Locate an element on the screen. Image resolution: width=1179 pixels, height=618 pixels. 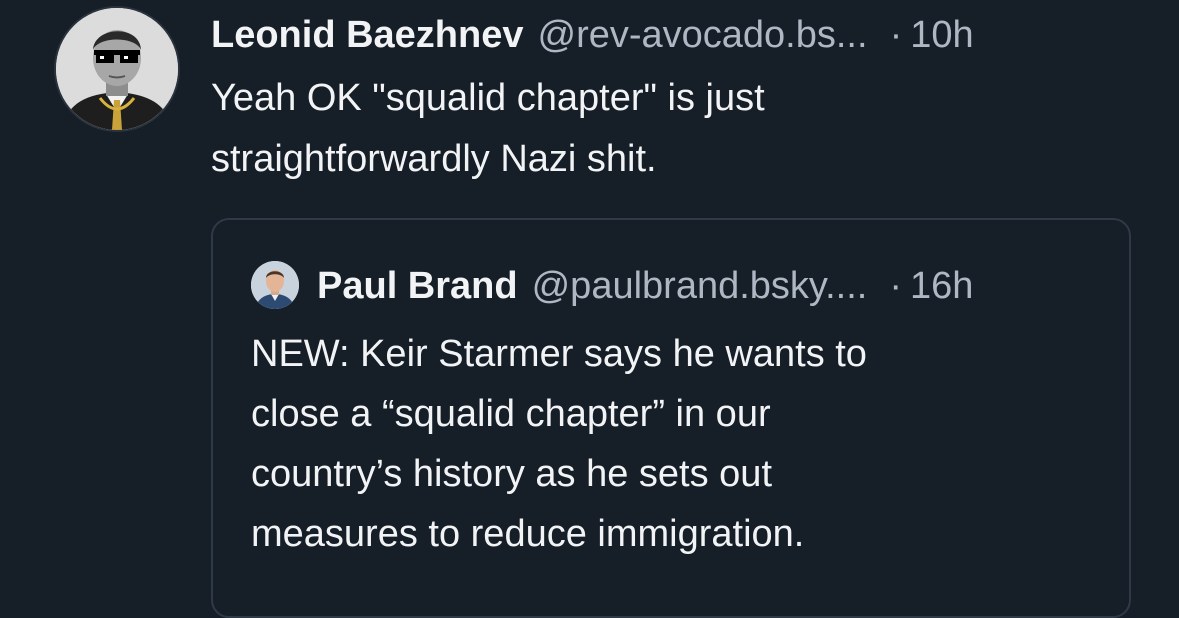
author-display-name: Leonid Baezhnev is located at coordinates (367, 35).